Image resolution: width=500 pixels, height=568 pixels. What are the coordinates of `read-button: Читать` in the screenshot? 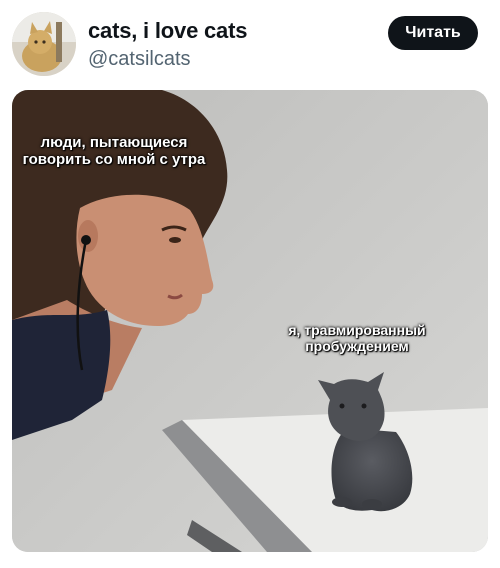 It's located at (433, 33).